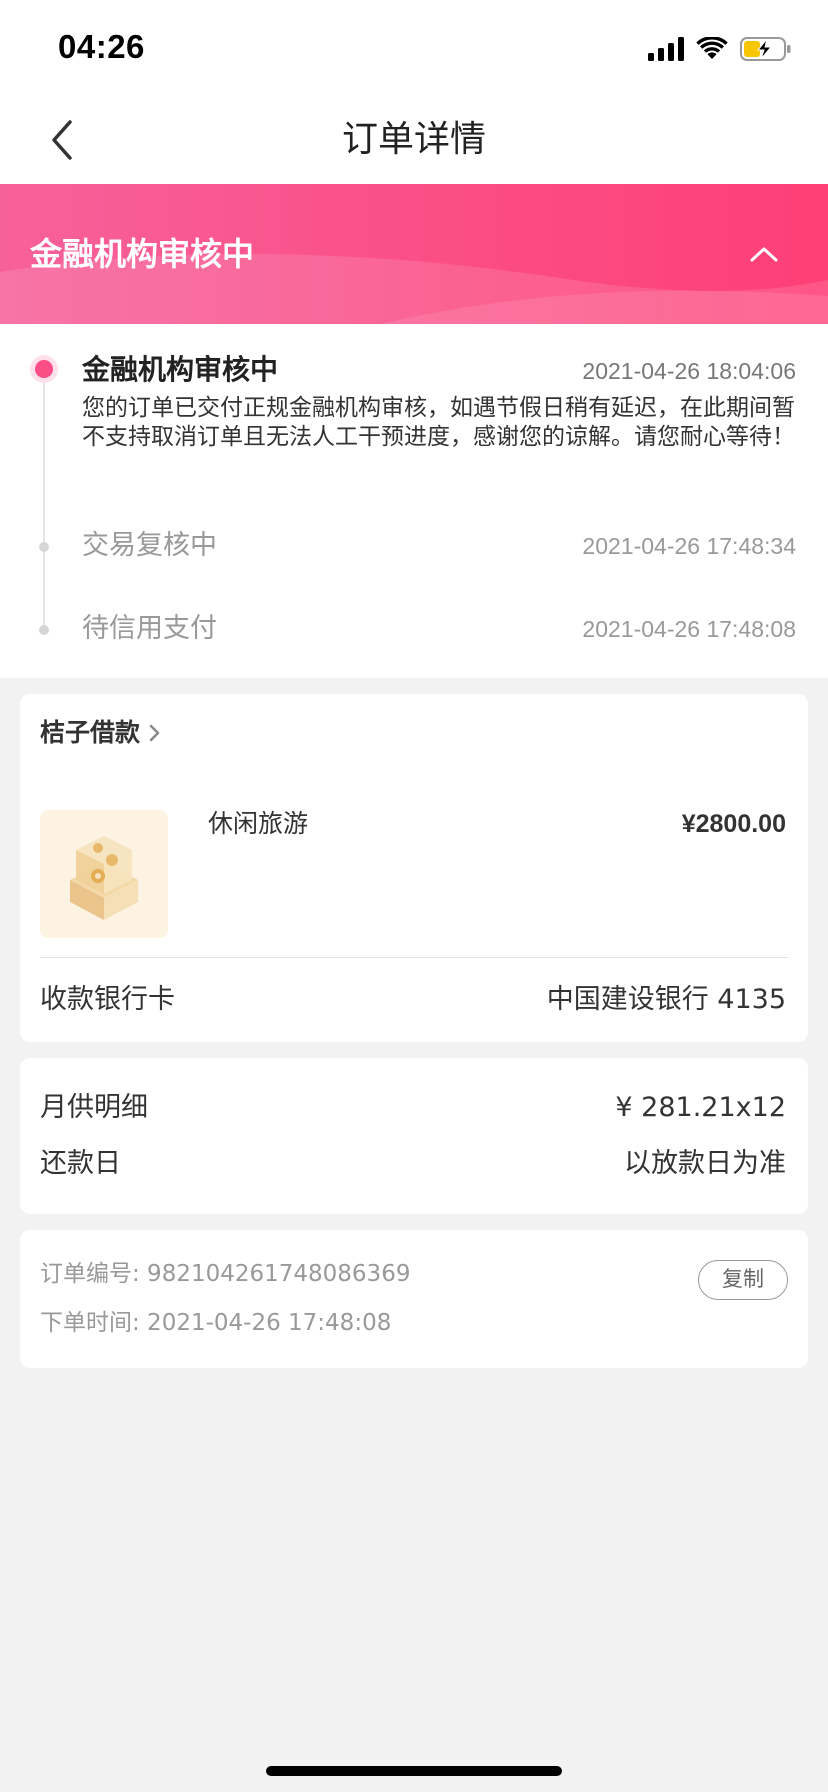  Describe the element at coordinates (705, 1163) in the screenshot. I see `repayment-day-value: 以放款日为准` at that location.